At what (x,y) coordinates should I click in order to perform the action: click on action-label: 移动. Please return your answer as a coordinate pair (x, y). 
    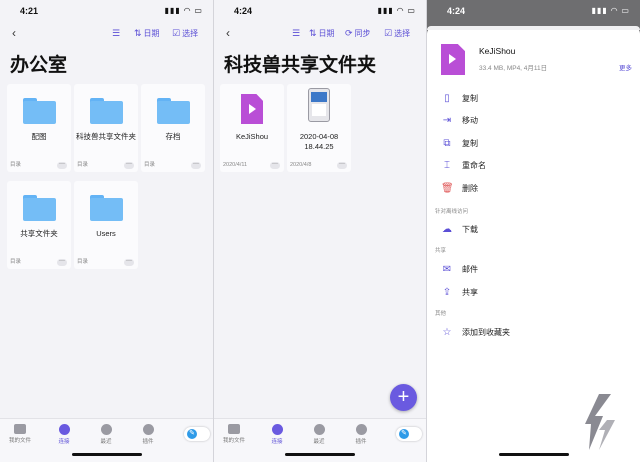
    Looking at the image, I should click on (470, 120).